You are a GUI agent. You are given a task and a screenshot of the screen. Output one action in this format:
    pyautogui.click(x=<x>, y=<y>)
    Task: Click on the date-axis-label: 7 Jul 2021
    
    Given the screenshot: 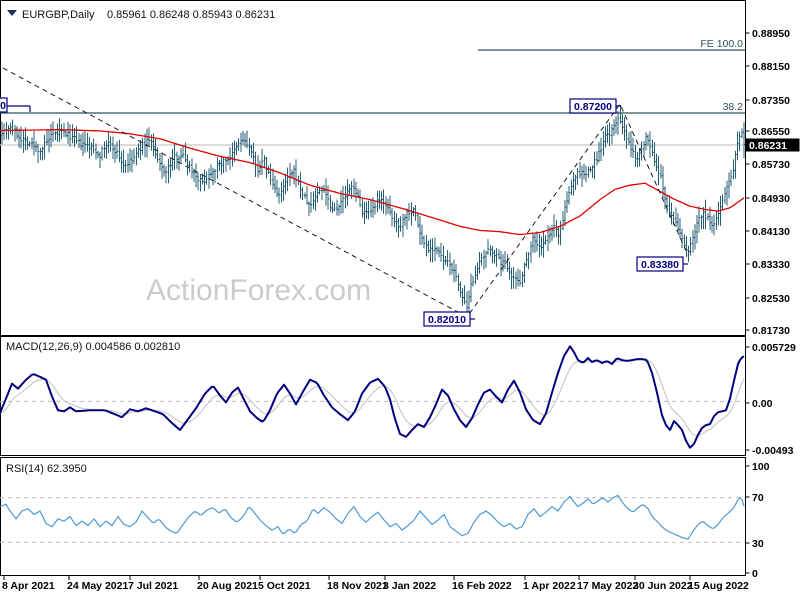 What is the action you would take?
    pyautogui.click(x=153, y=586)
    